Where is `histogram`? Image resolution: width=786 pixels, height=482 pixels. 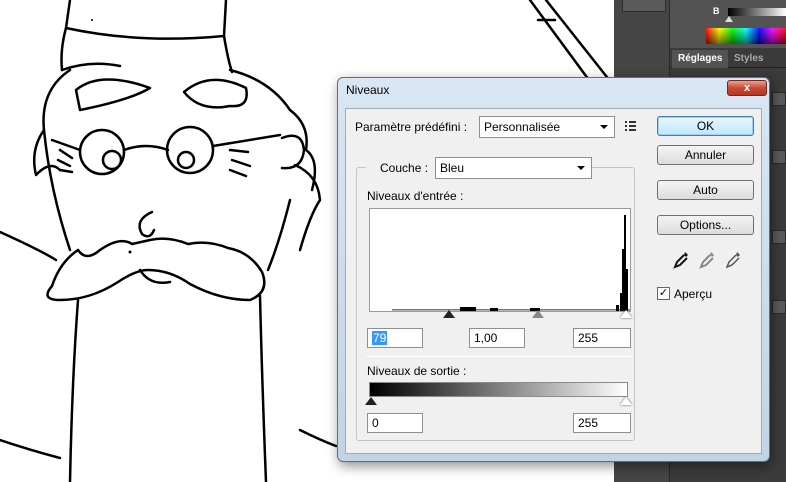 histogram is located at coordinates (500, 260).